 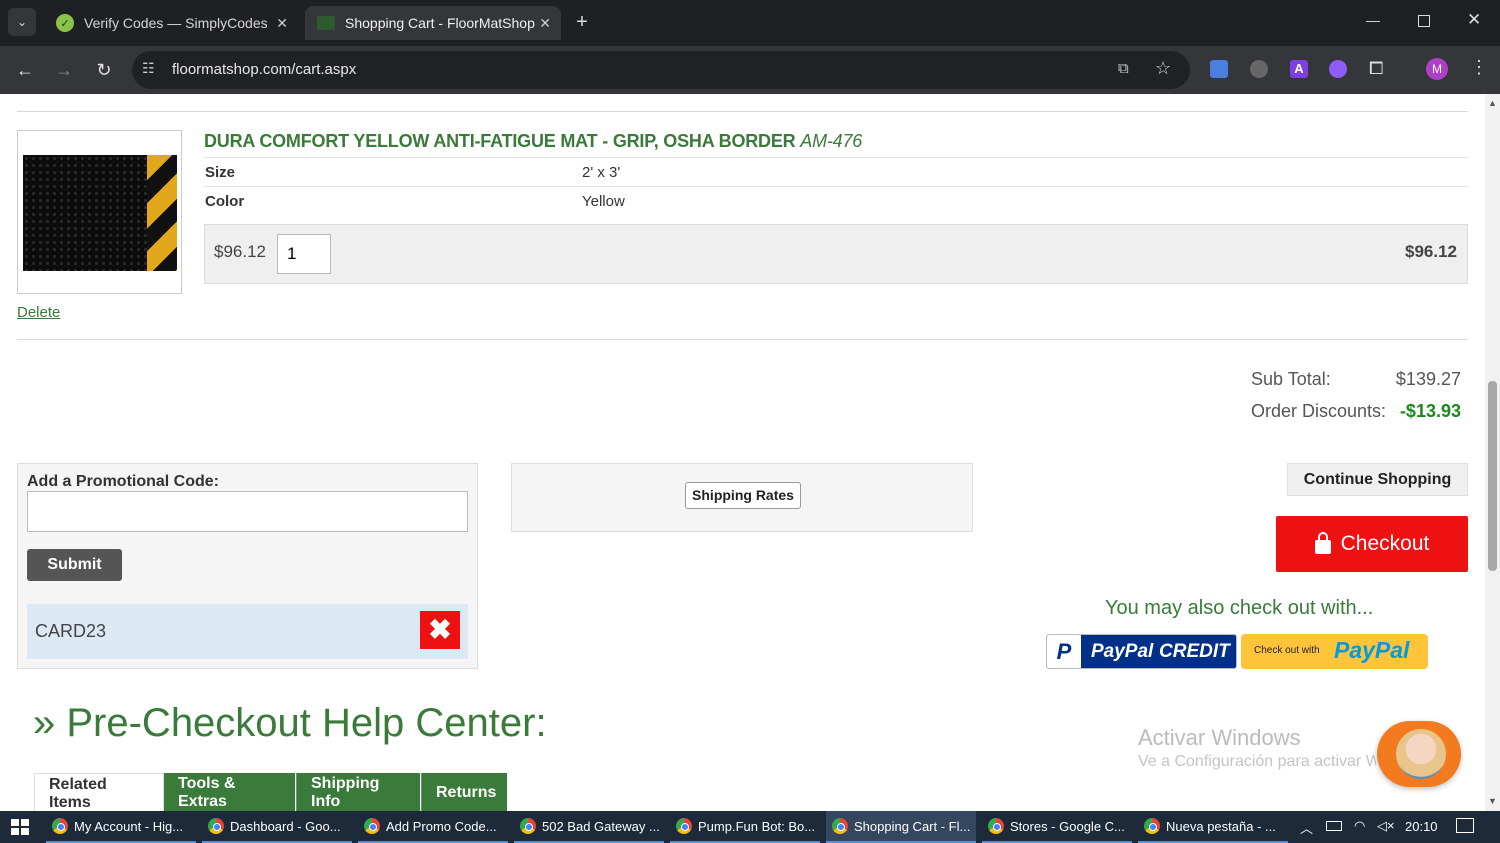 I want to click on unit-price: $96.12, so click(x=240, y=251).